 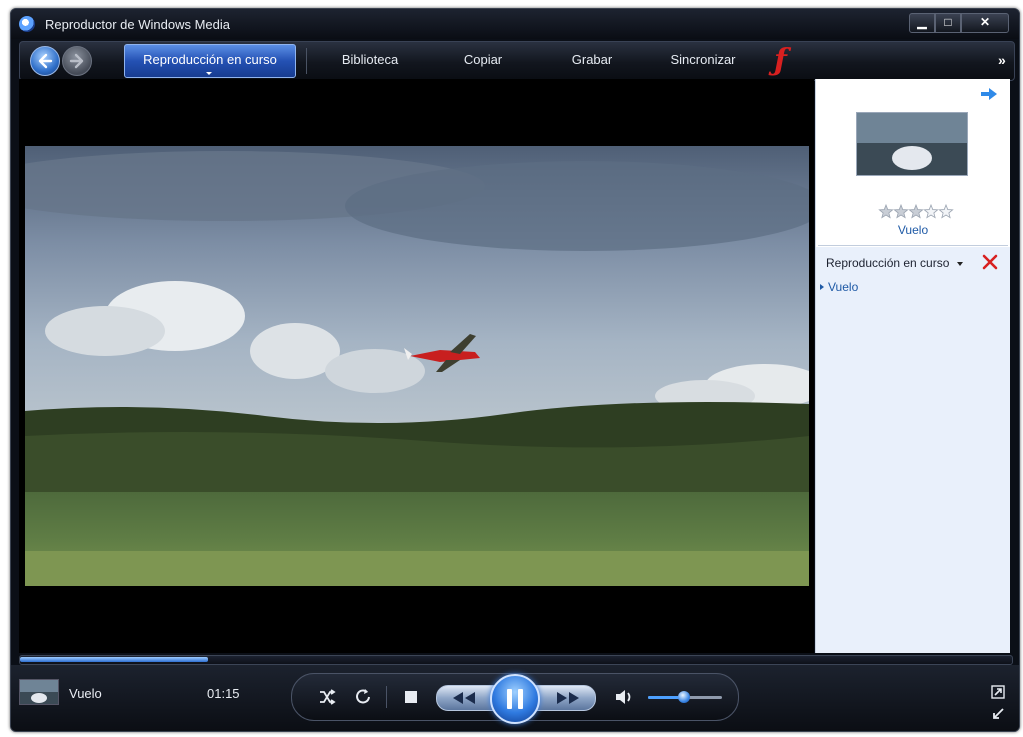 I want to click on more-chevron-icon: », so click(x=1002, y=60).